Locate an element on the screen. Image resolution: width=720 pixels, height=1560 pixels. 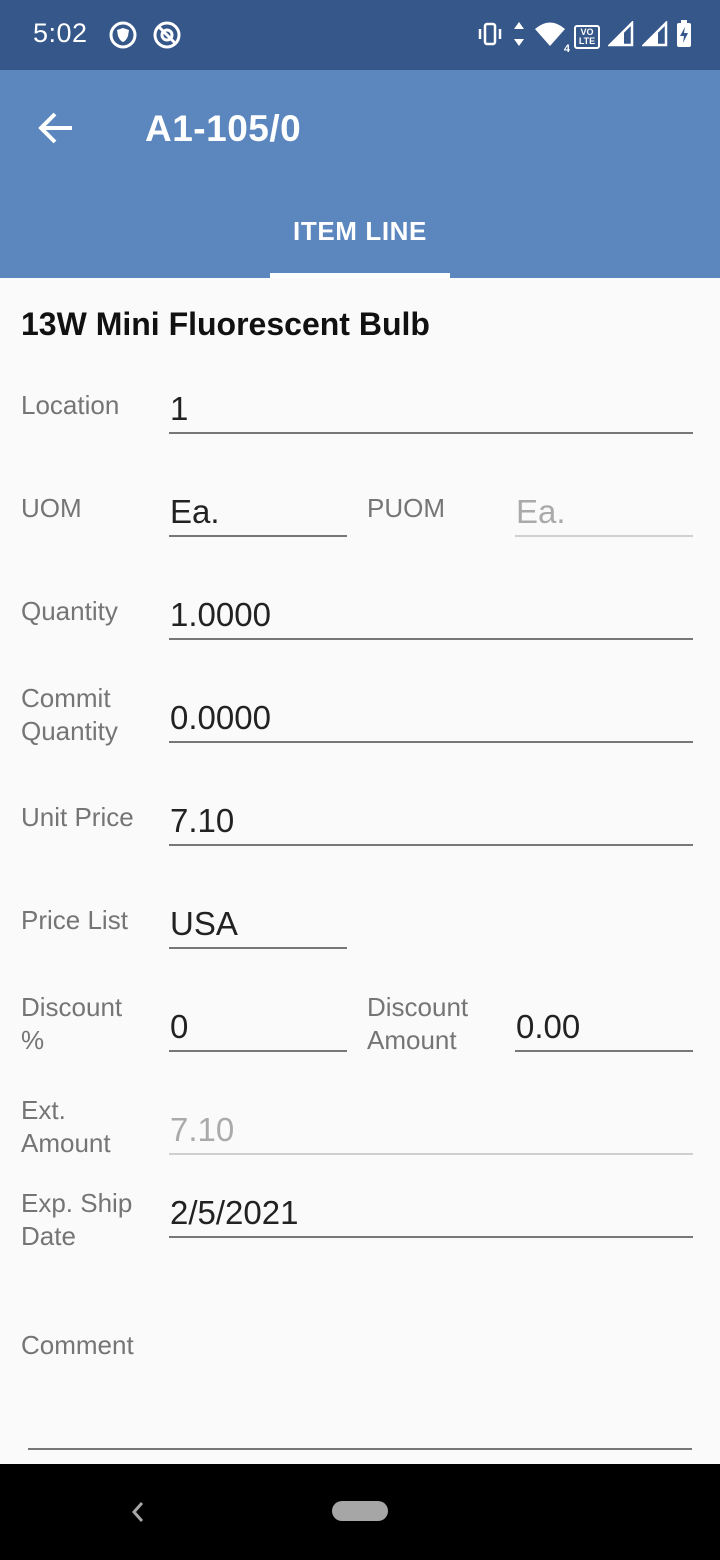
status-bar: 5:02 4 VO LTE is located at coordinates (360, 35).